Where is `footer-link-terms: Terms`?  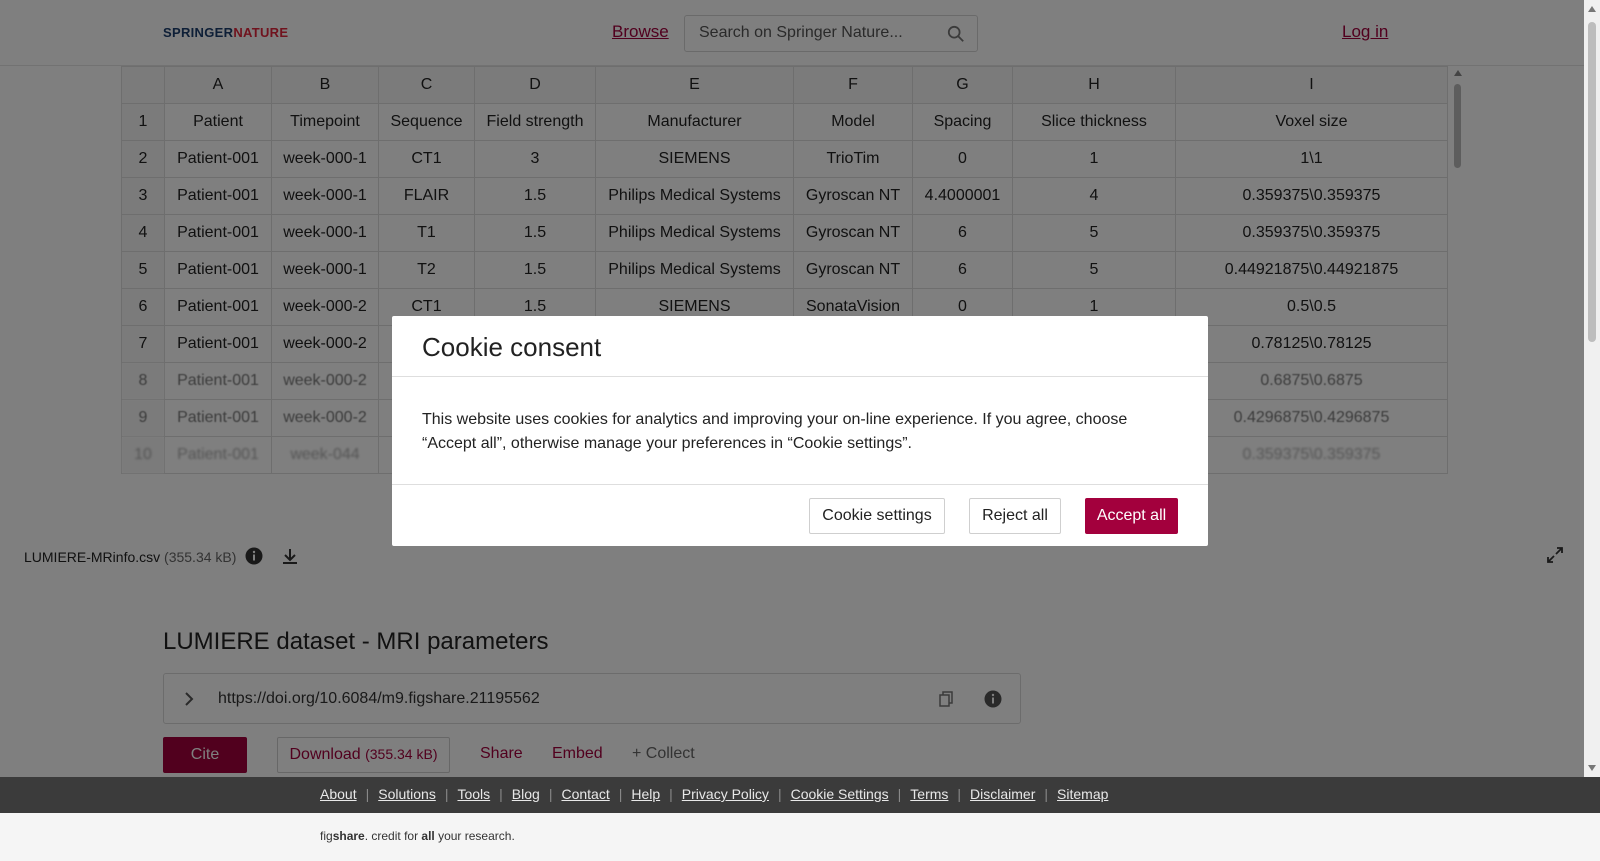
footer-link-terms: Terms is located at coordinates (929, 794).